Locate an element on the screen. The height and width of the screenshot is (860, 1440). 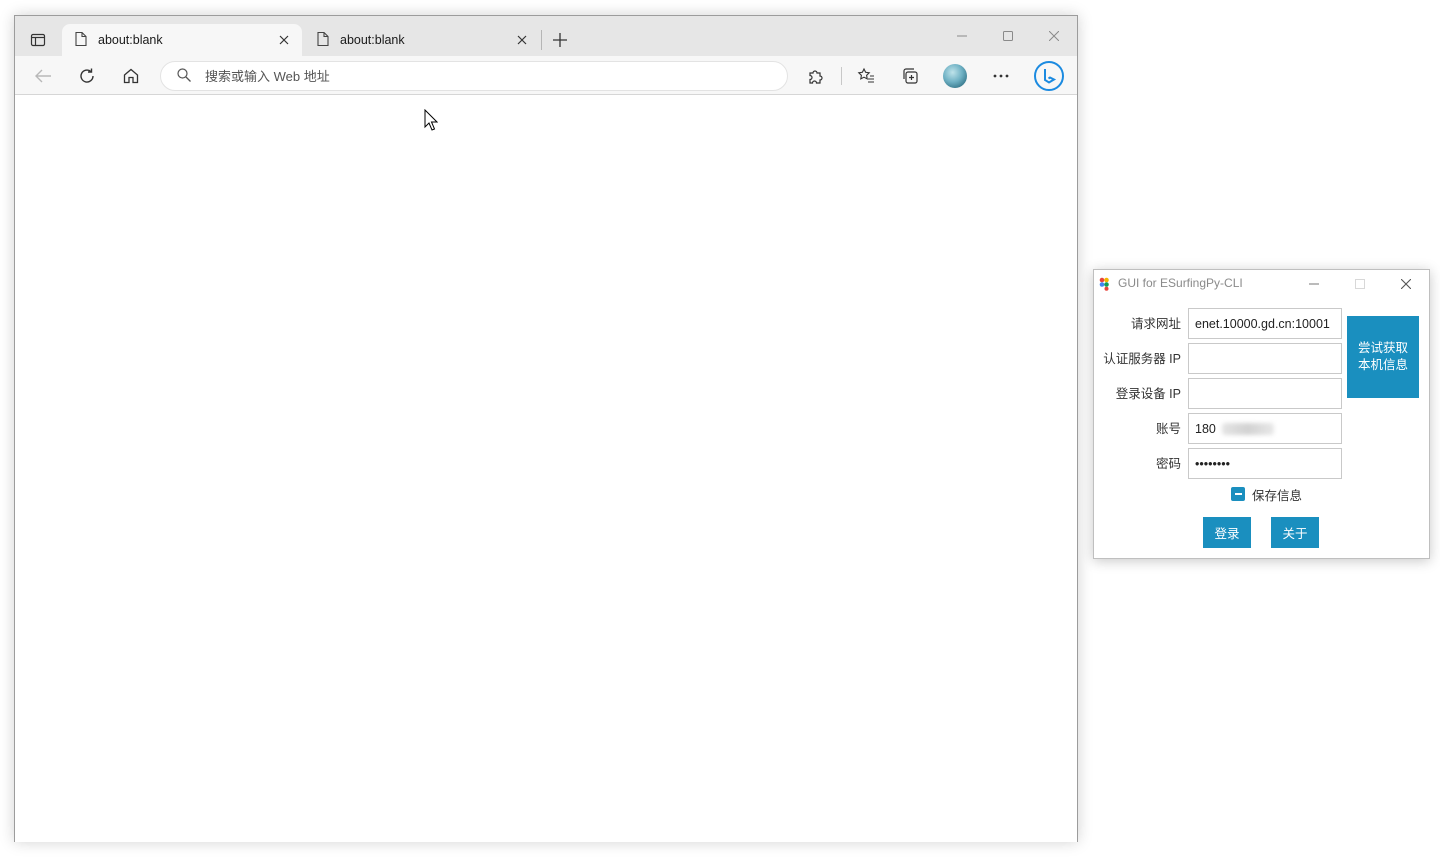
bing-chat-icon is located at coordinates (1049, 76).